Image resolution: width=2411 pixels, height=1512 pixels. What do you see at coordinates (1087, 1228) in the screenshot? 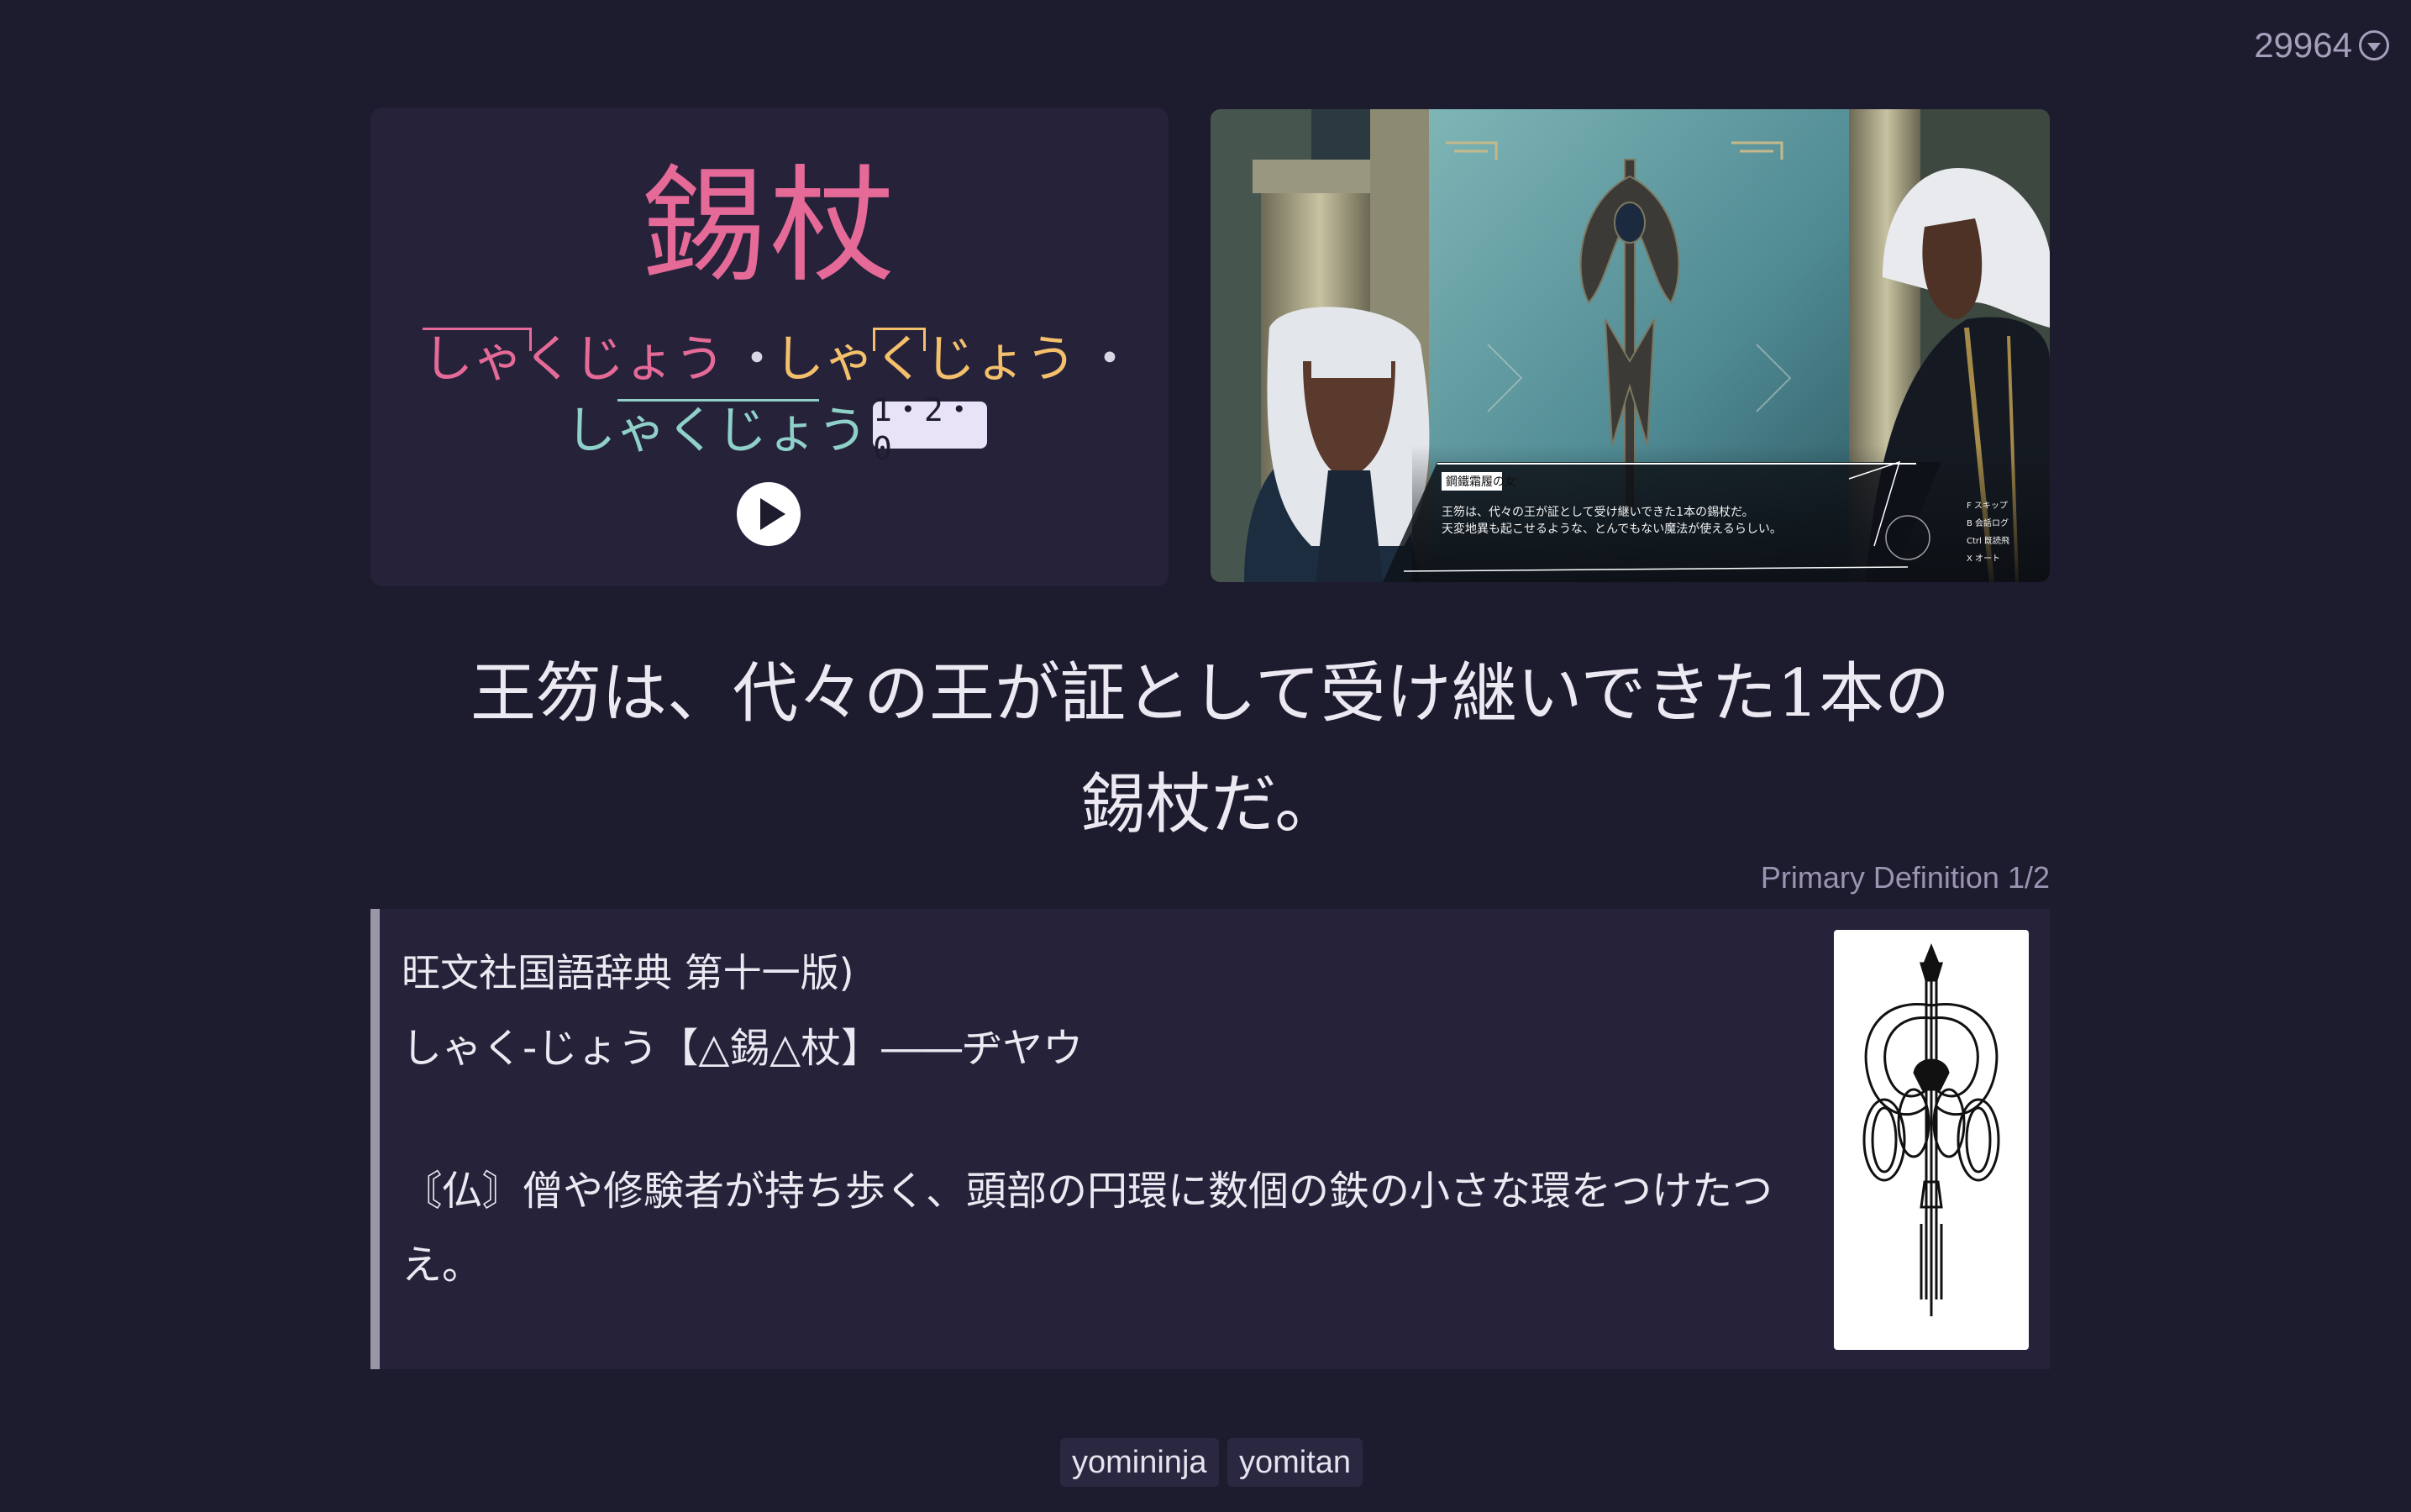
I see `definition-gloss: 〘仏〙僧や修験者が持ち歩く、頭部の円環に数個の鉄の小さな環をつけたつえ。` at bounding box center [1087, 1228].